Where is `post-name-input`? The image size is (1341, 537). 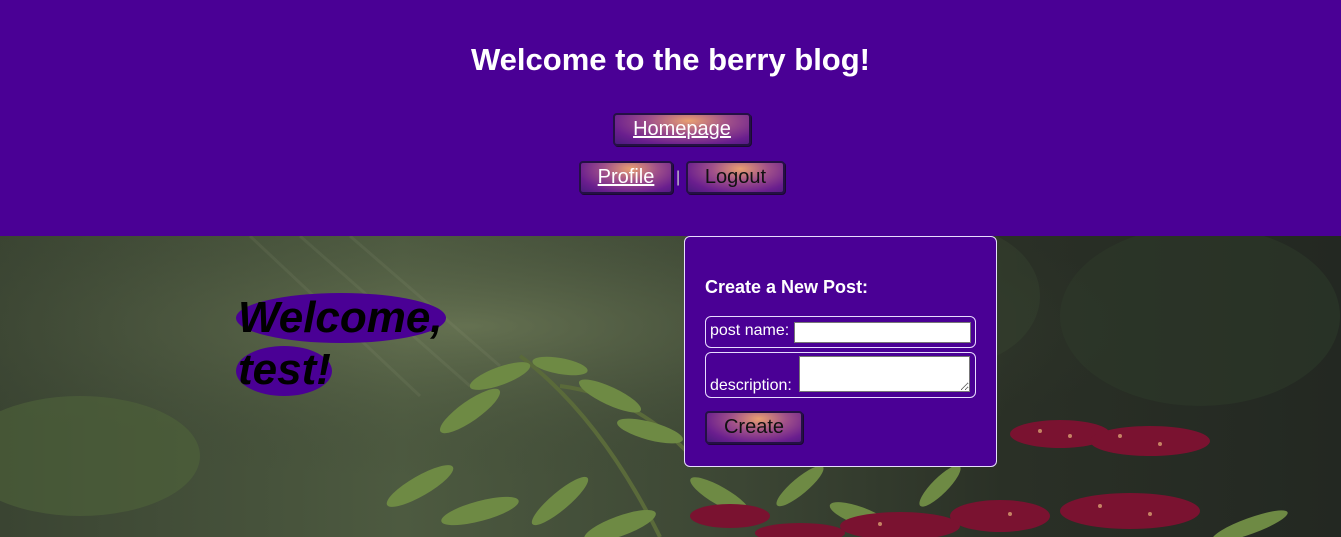 post-name-input is located at coordinates (882, 332).